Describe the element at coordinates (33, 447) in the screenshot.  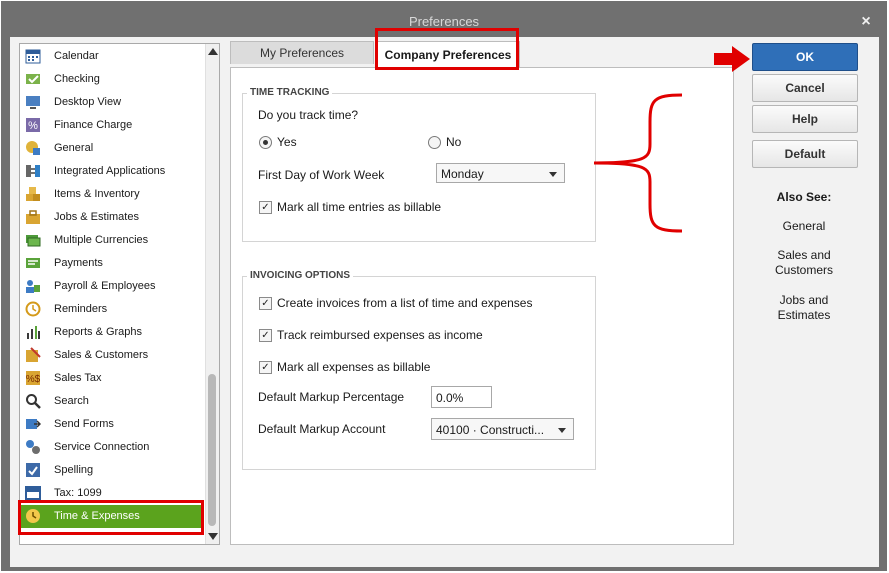
I see `service-connection-icon` at that location.